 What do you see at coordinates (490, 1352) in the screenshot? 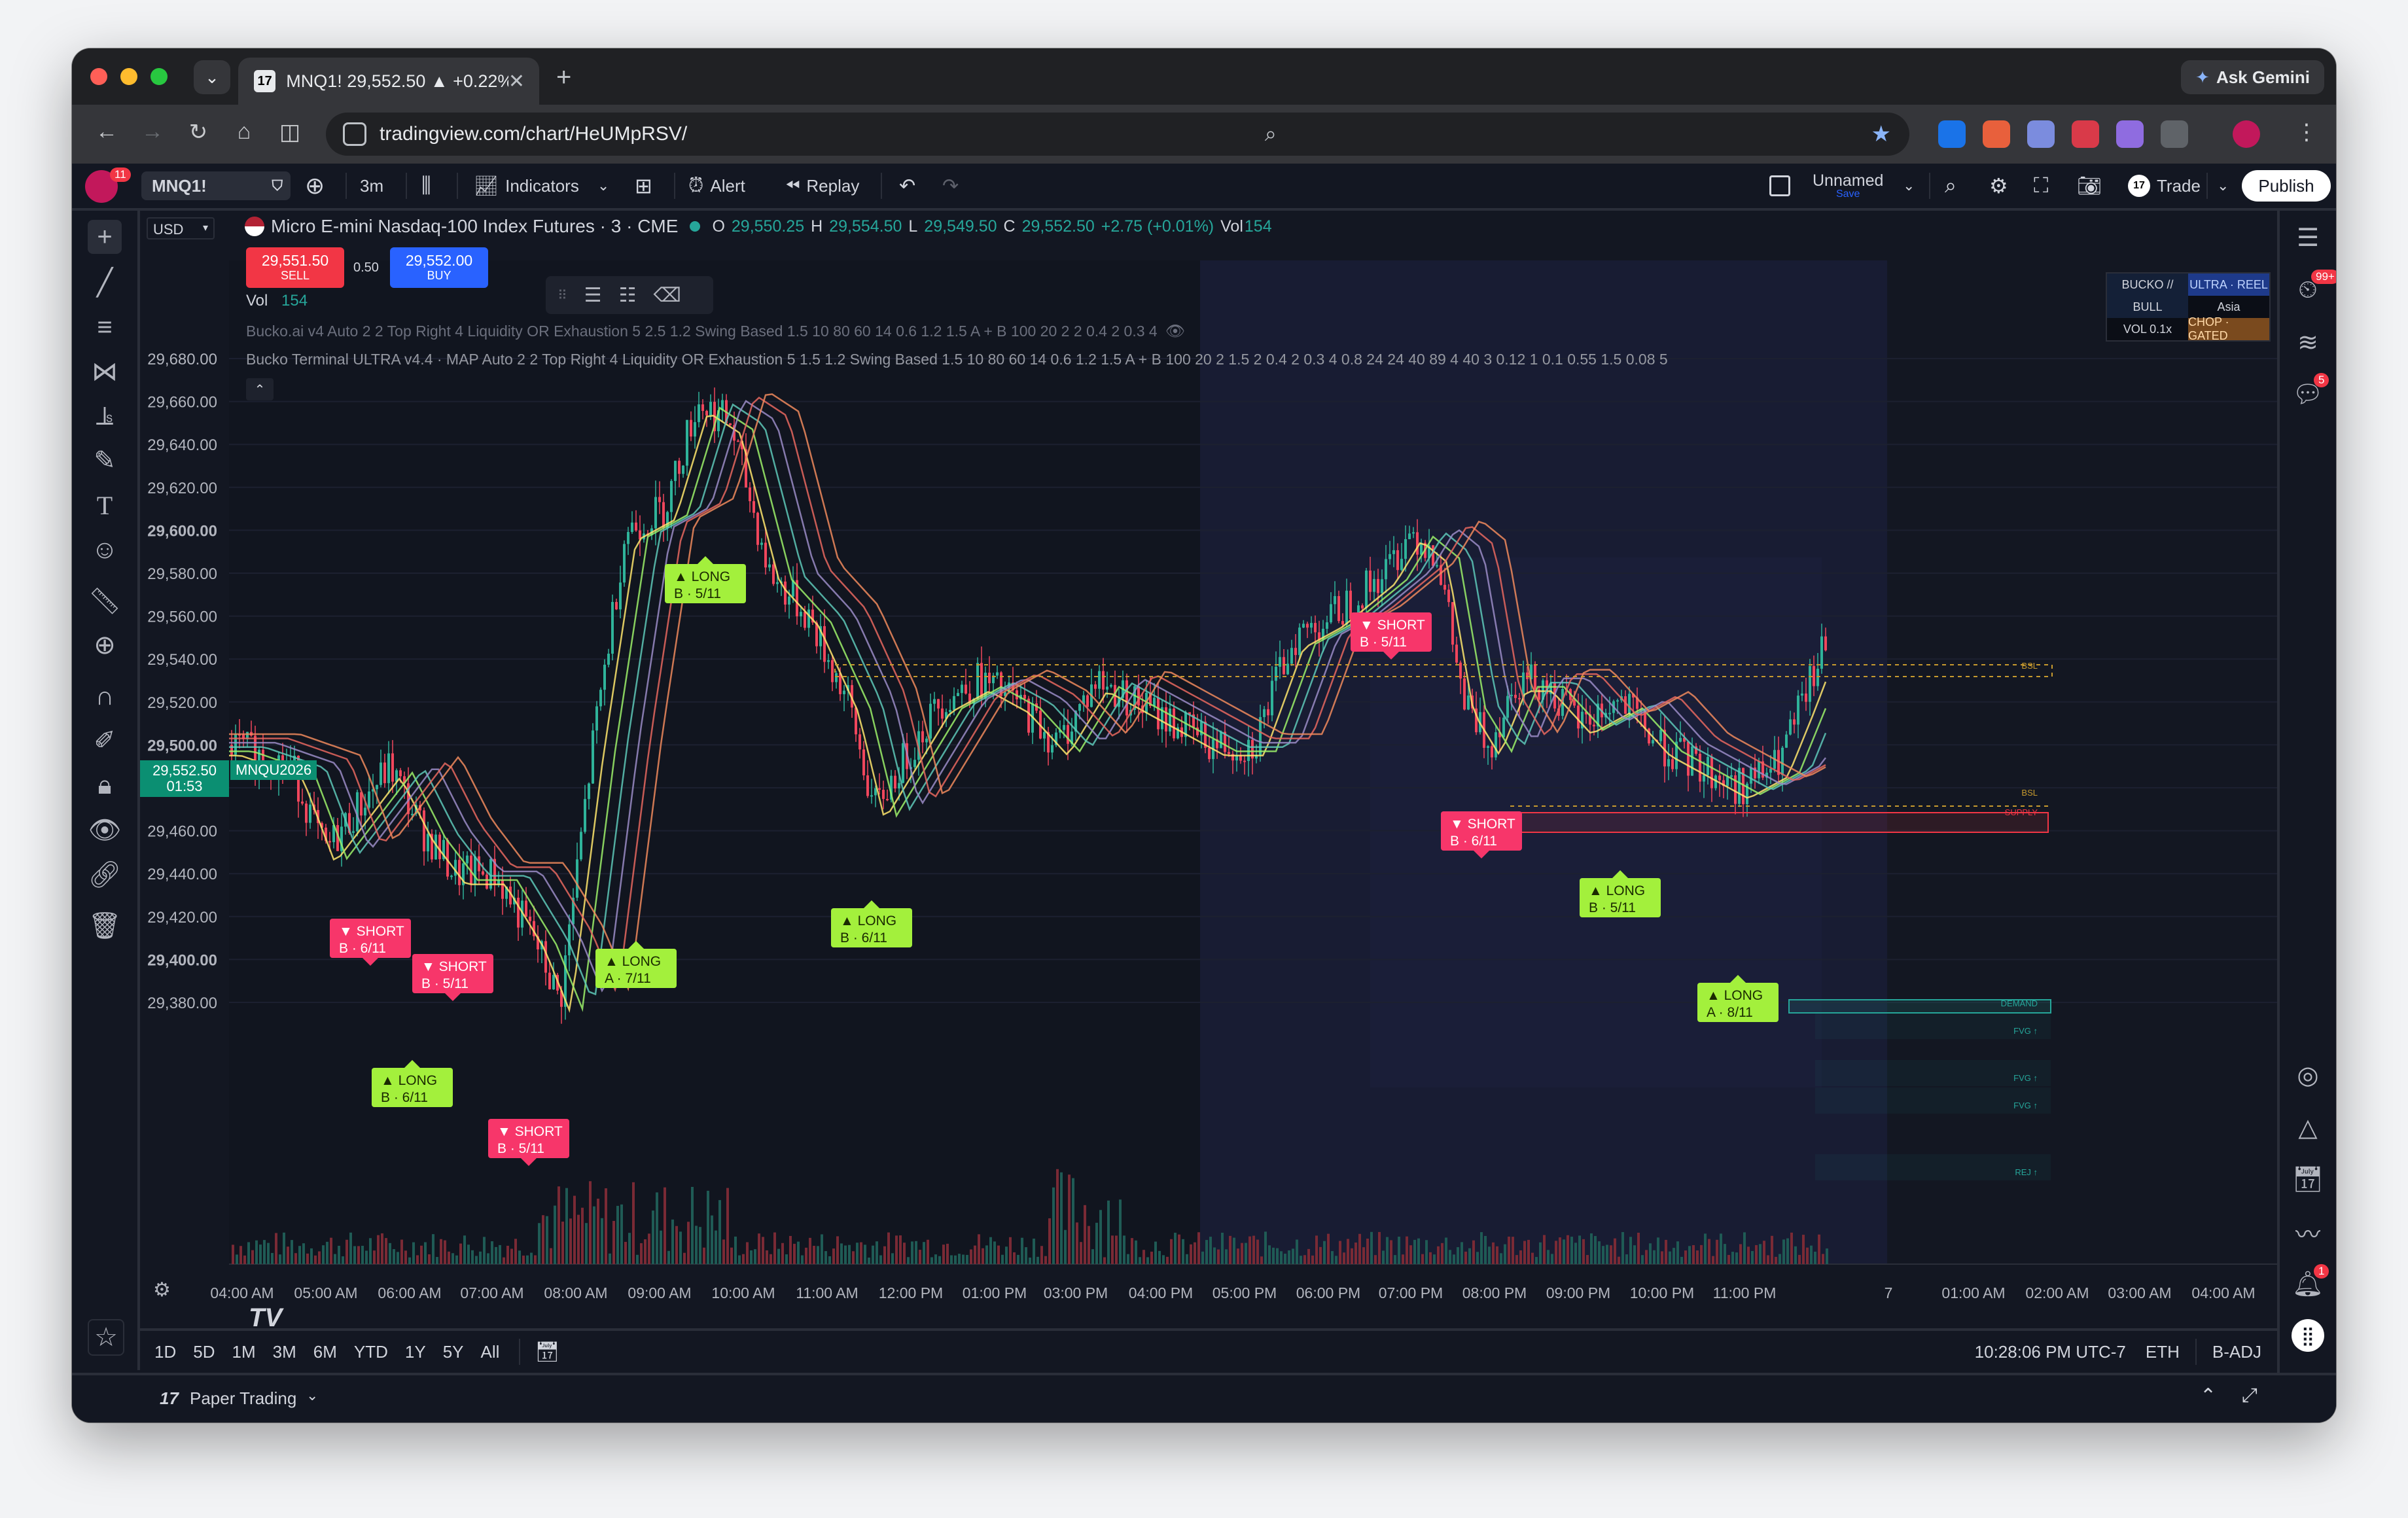
I see `range-all: All` at bounding box center [490, 1352].